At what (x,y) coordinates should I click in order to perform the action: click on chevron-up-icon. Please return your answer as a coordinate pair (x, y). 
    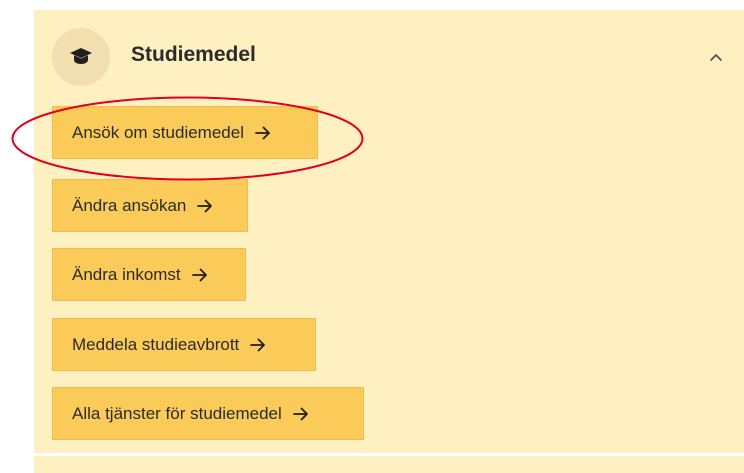
    Looking at the image, I should click on (716, 57).